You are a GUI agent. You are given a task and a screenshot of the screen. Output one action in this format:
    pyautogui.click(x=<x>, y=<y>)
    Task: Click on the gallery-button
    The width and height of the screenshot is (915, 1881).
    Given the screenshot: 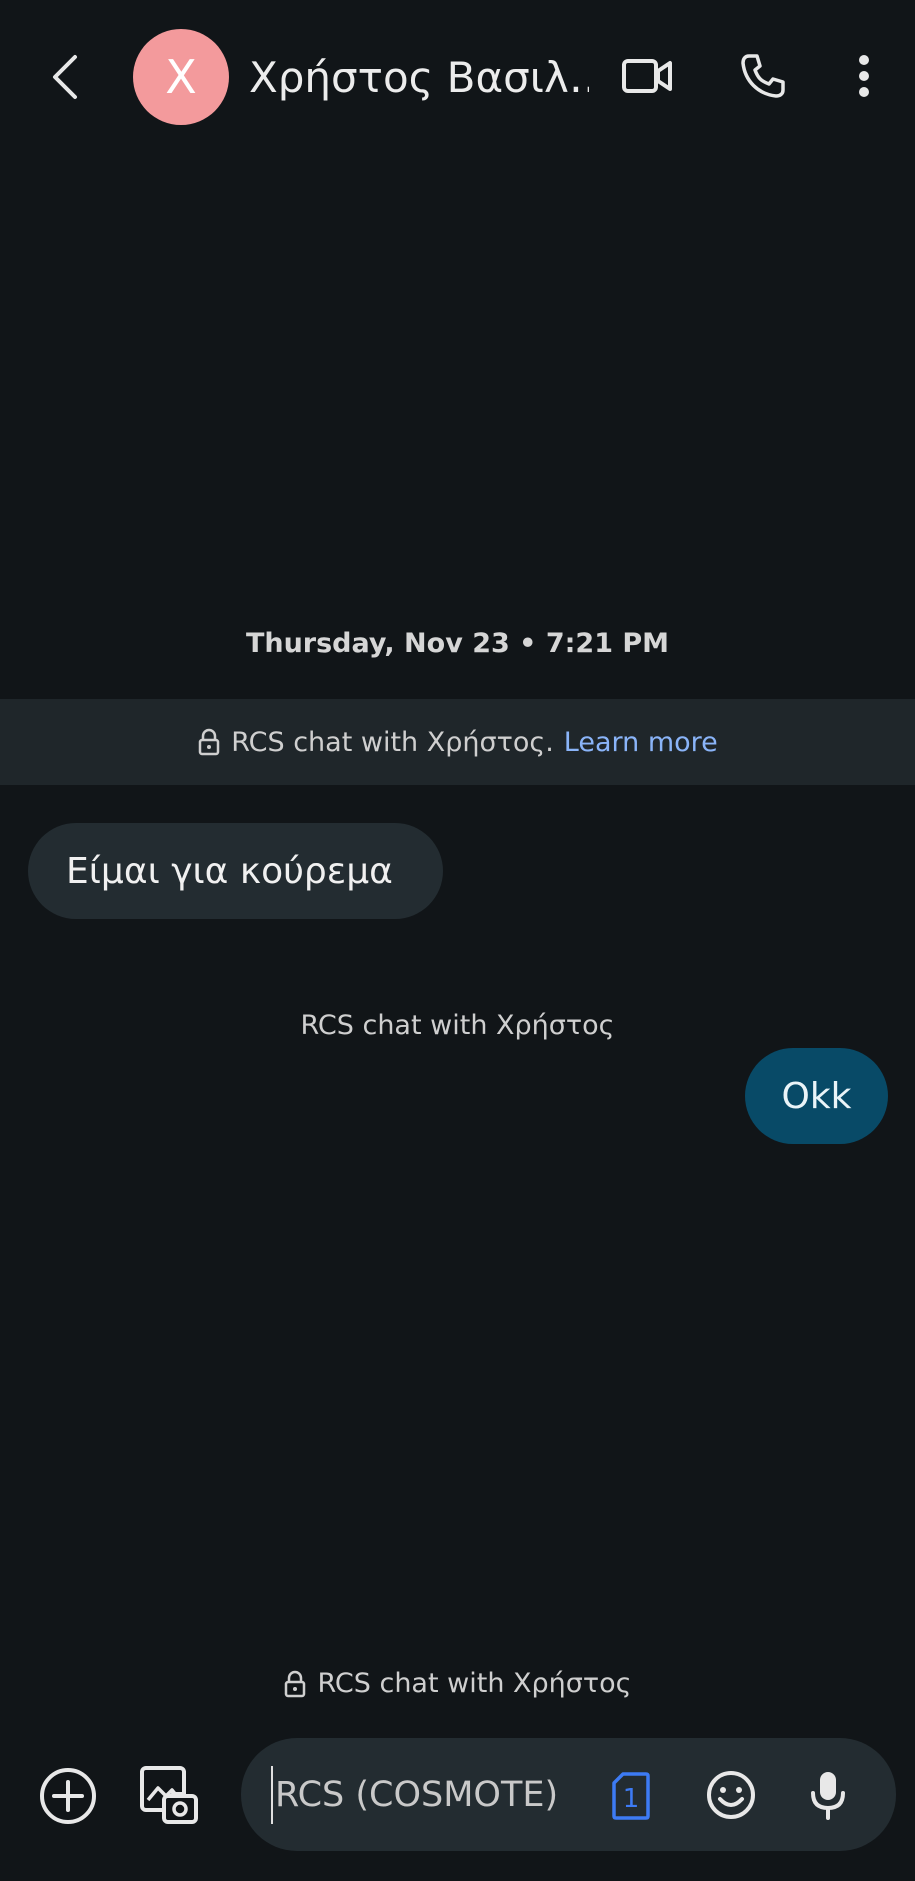 What is the action you would take?
    pyautogui.click(x=169, y=1795)
    